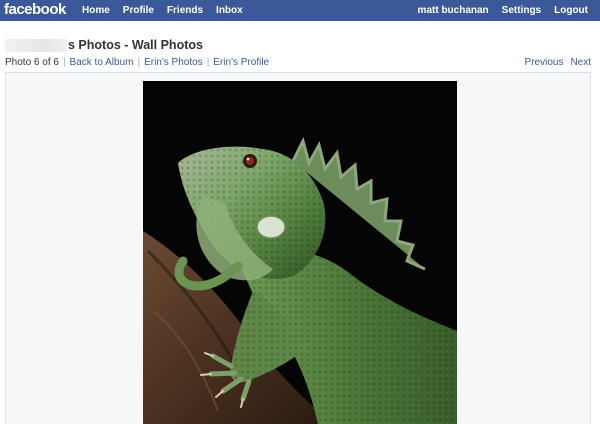 The image size is (600, 424). I want to click on back-to-album-link: Back to Album, so click(102, 62).